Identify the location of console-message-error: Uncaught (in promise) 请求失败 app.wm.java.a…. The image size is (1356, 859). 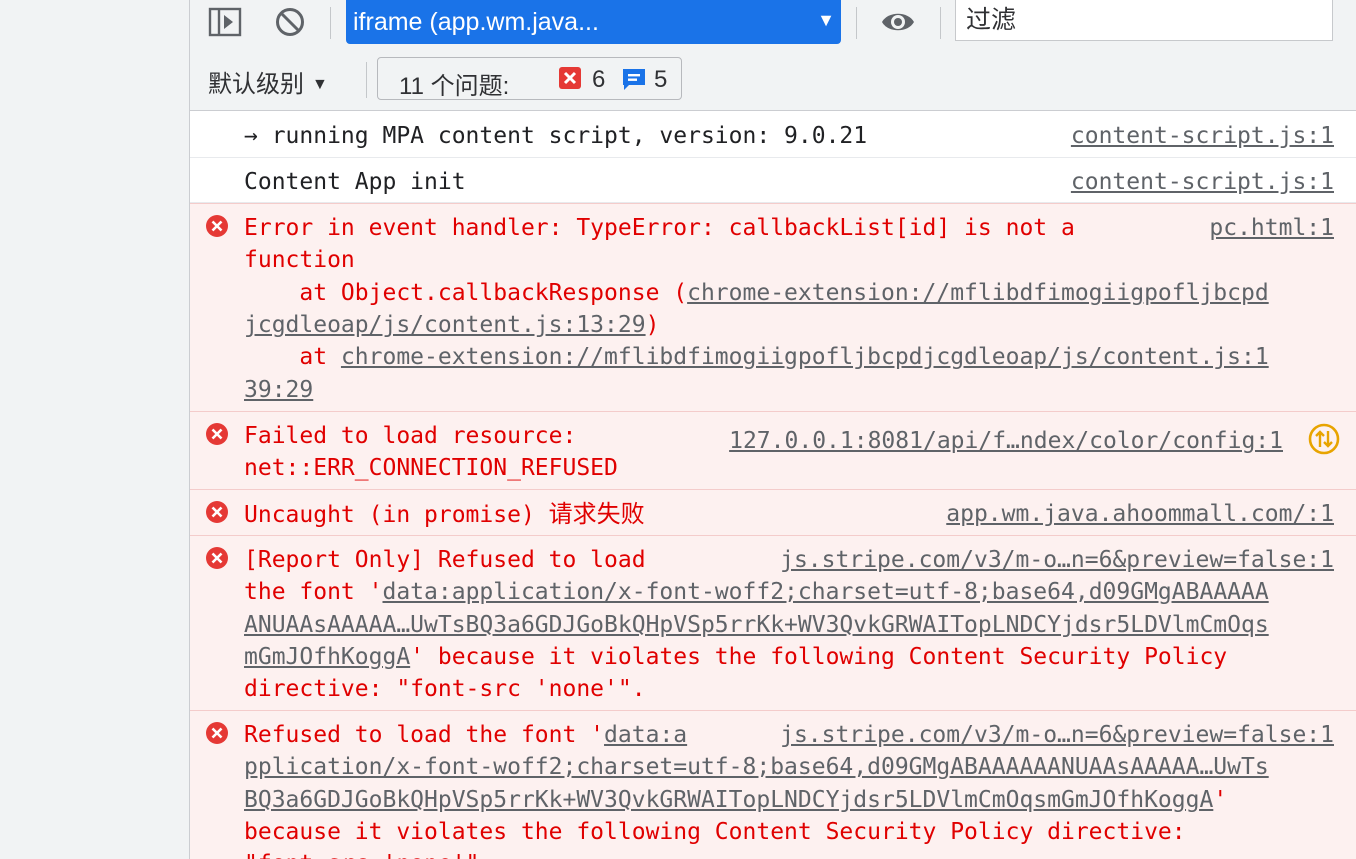
(773, 512).